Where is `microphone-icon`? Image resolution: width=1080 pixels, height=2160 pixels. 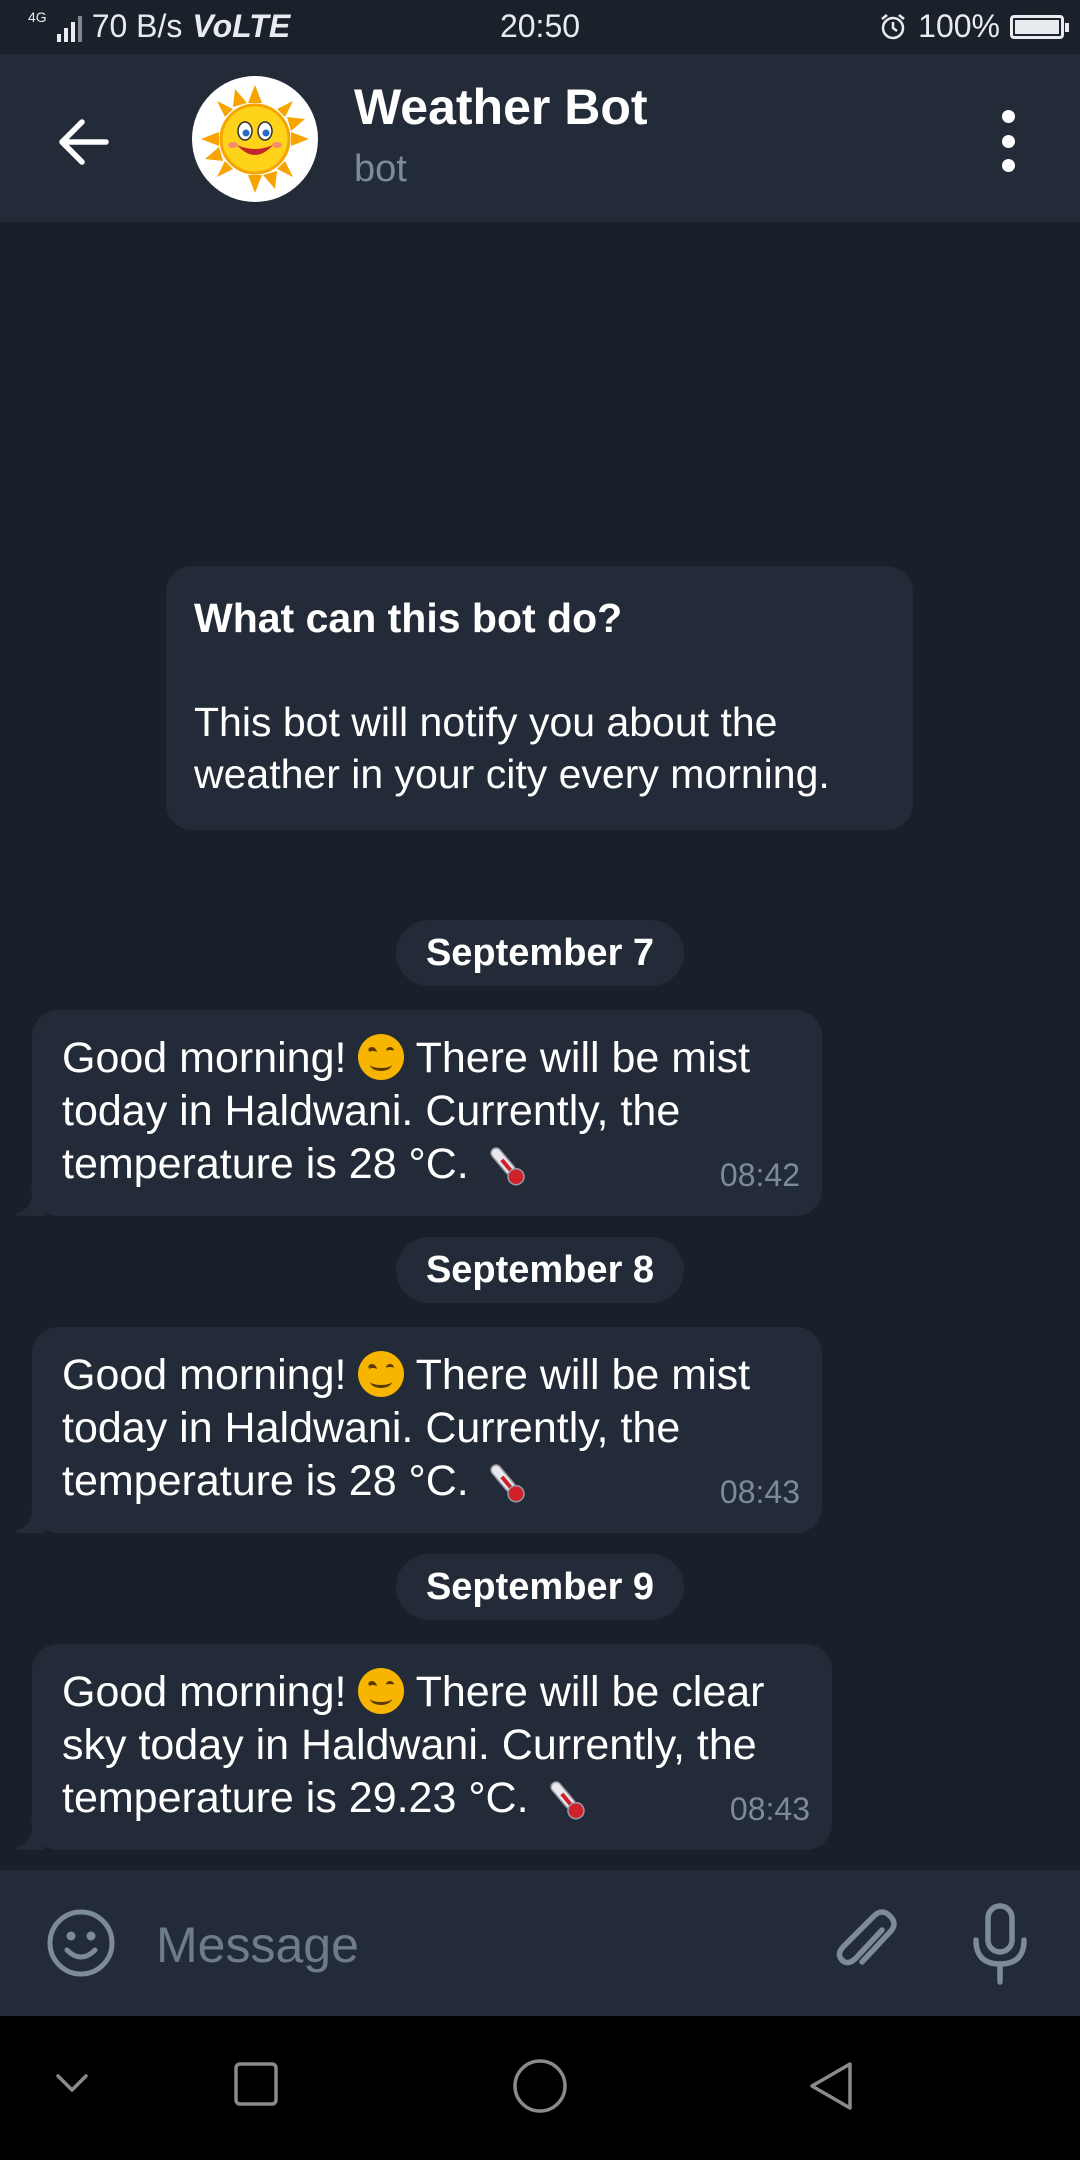
microphone-icon is located at coordinates (1000, 1944).